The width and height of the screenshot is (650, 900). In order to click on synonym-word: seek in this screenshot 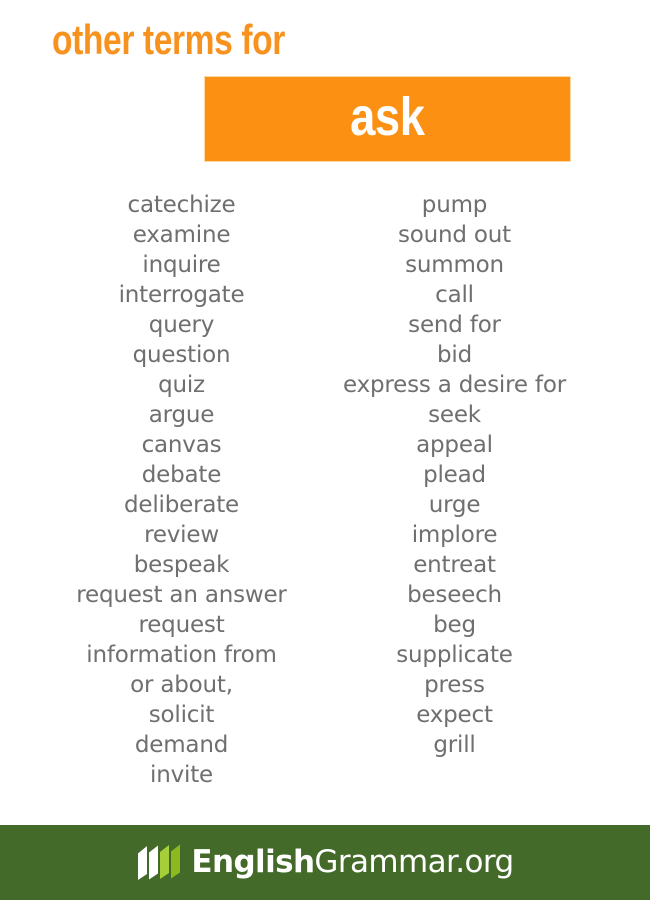, I will do `click(454, 415)`.